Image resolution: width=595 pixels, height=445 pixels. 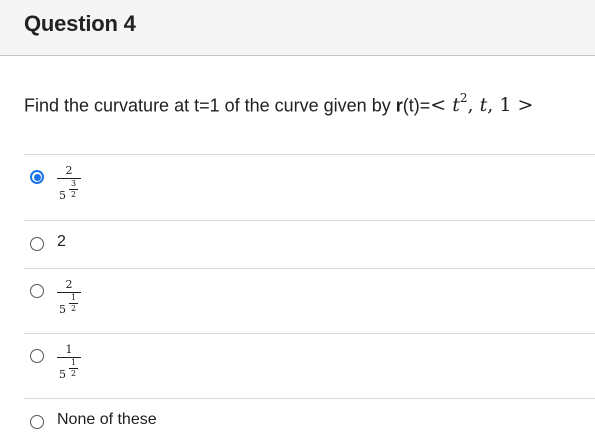 I want to click on answer-label: None of these, so click(x=107, y=419).